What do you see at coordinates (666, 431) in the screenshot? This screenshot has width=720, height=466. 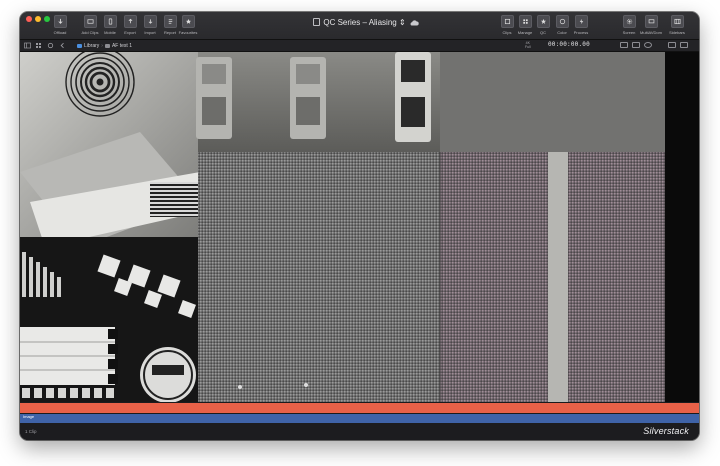 I see `app-brand-logo: Silverstack` at bounding box center [666, 431].